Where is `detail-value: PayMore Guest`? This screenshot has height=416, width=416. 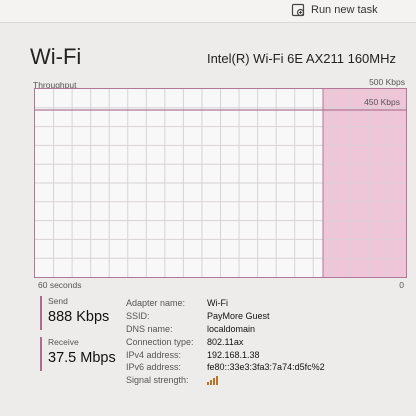
detail-value: PayMore Guest is located at coordinates (238, 316).